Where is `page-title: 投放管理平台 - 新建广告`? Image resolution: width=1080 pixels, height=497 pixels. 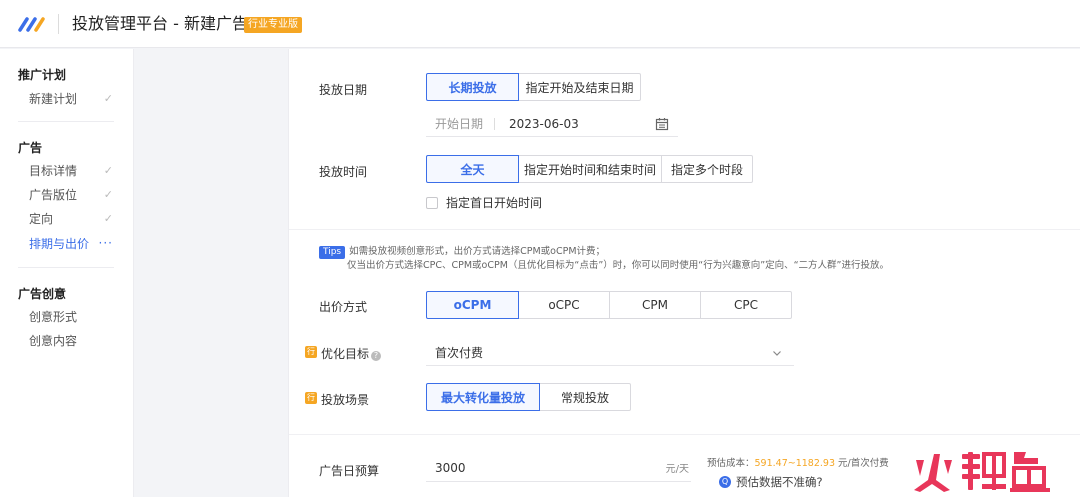 page-title: 投放管理平台 - 新建广告 is located at coordinates (160, 23).